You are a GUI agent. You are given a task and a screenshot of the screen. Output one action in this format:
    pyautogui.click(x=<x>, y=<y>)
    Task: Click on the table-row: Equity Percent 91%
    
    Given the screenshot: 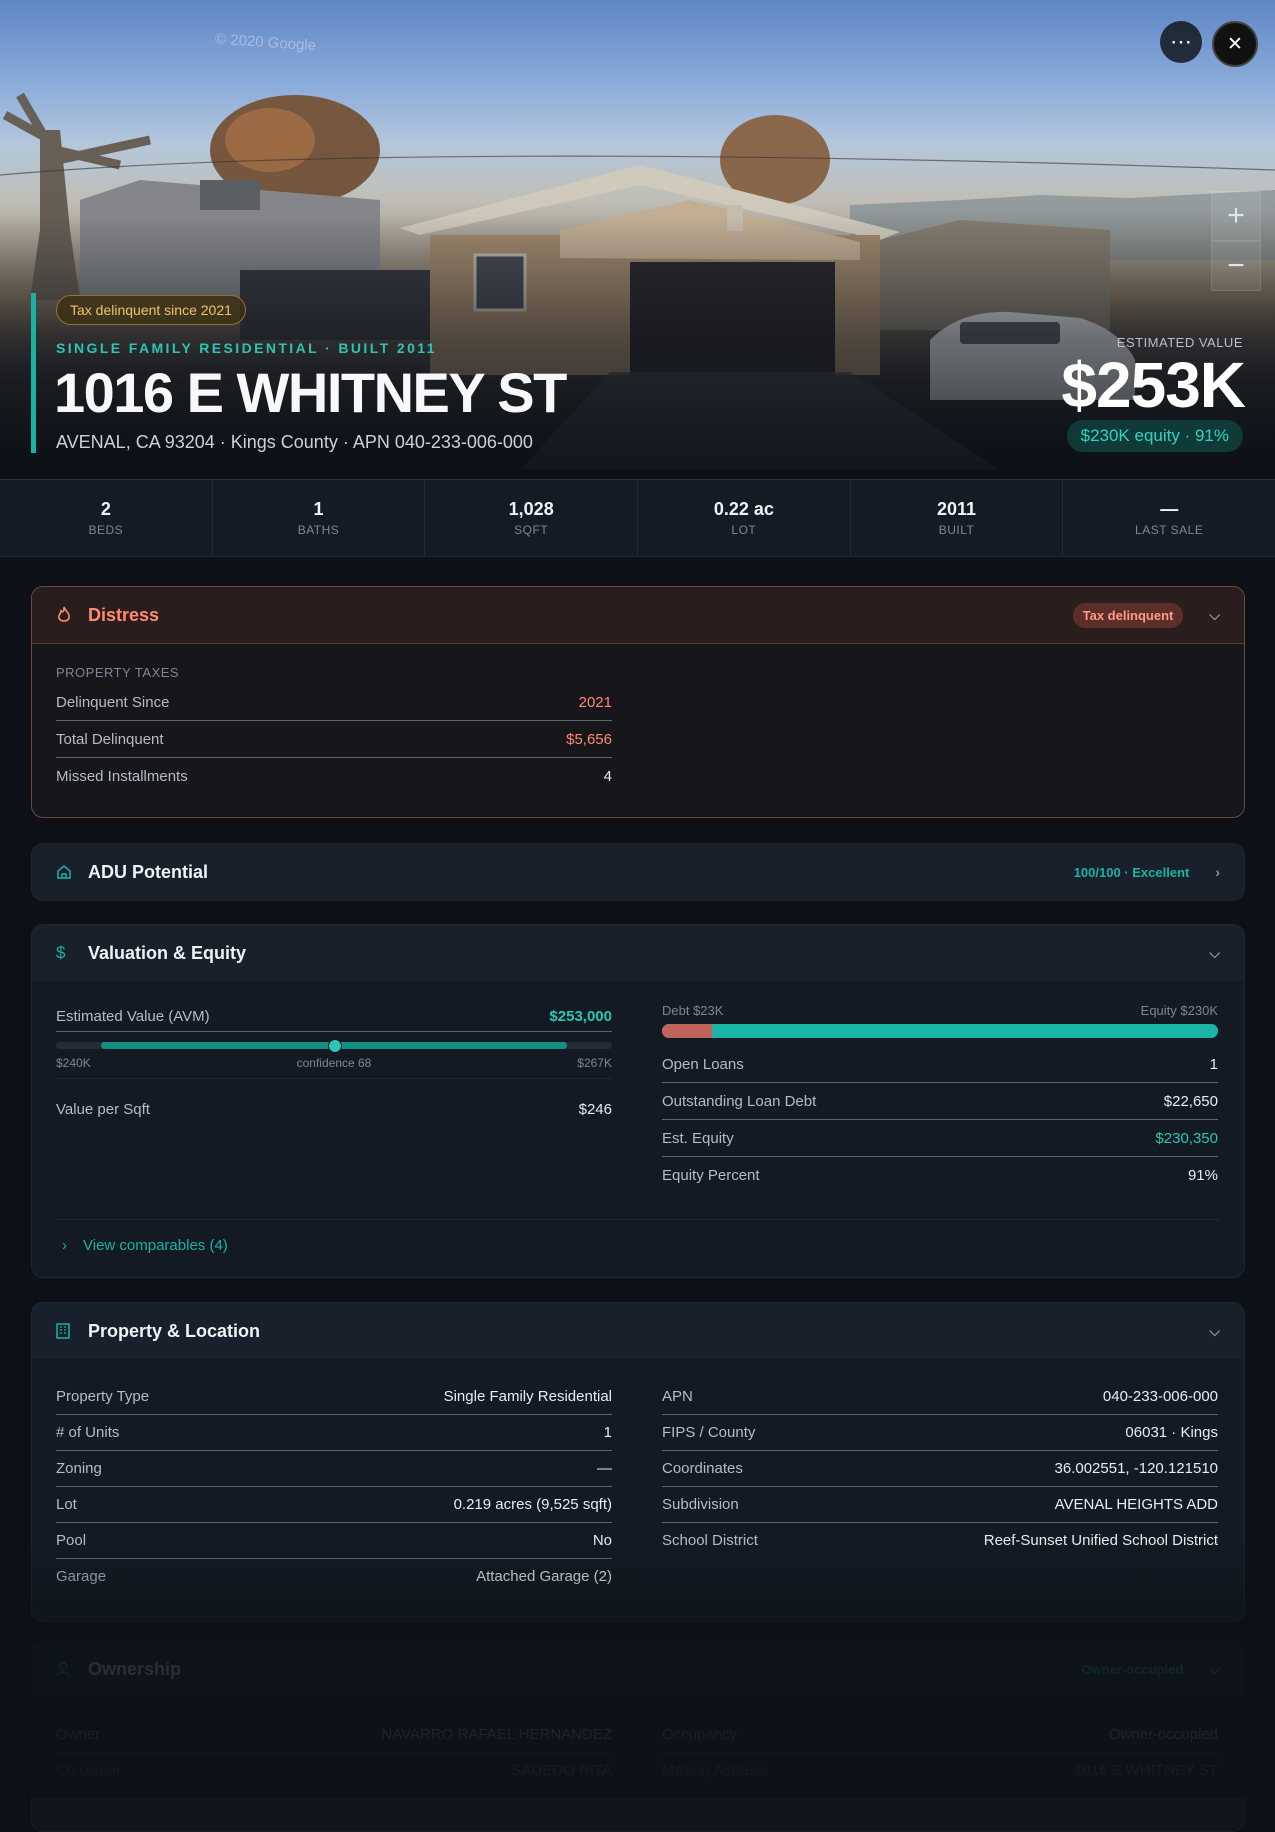 What is the action you would take?
    pyautogui.click(x=940, y=1175)
    